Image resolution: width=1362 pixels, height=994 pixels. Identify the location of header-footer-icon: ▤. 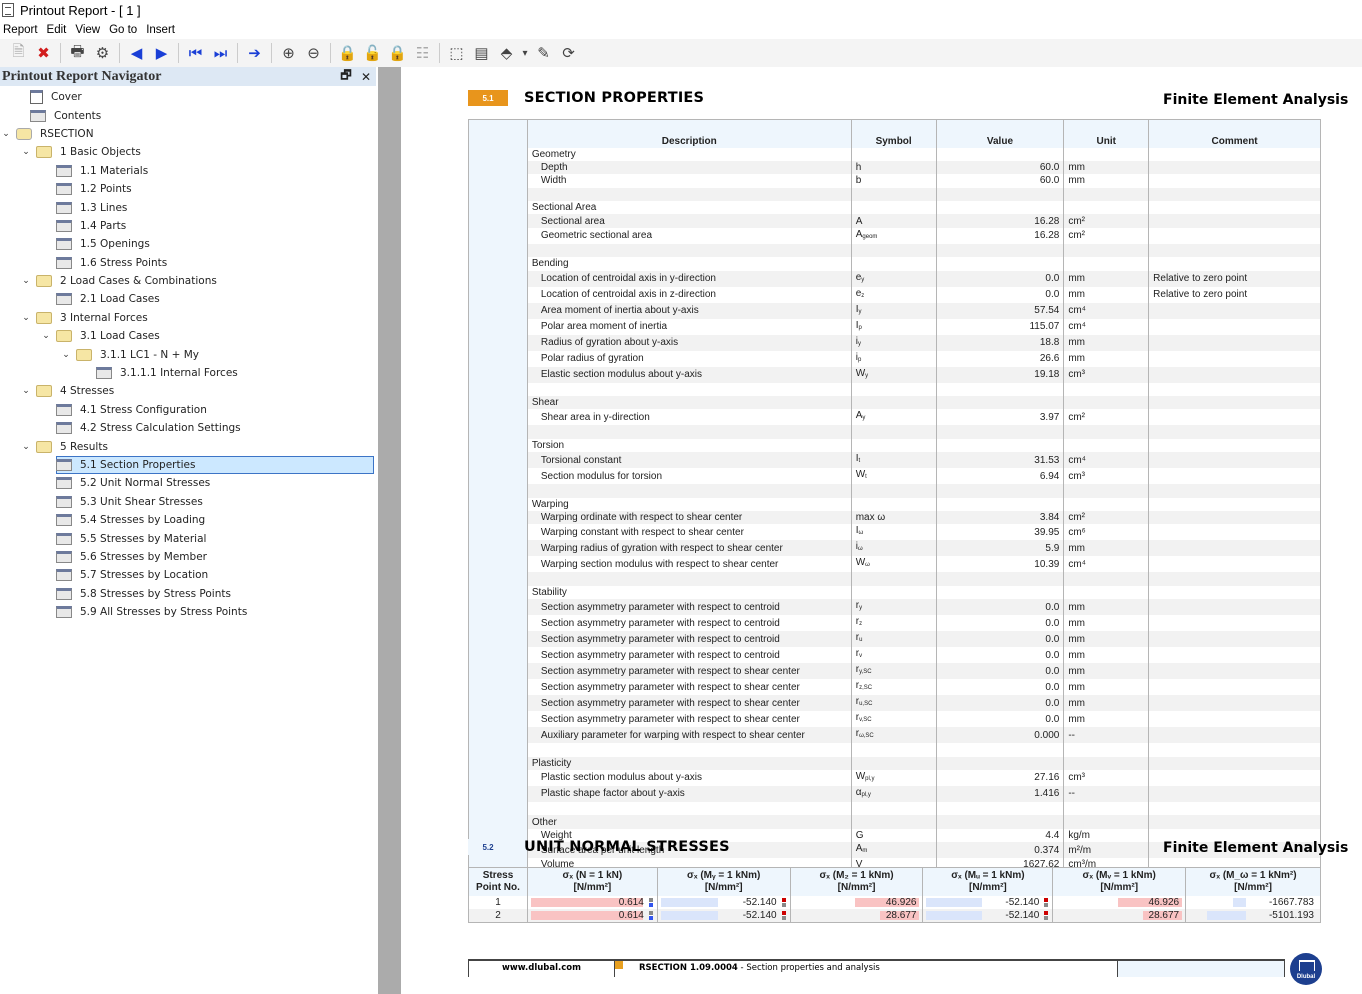
(481, 53).